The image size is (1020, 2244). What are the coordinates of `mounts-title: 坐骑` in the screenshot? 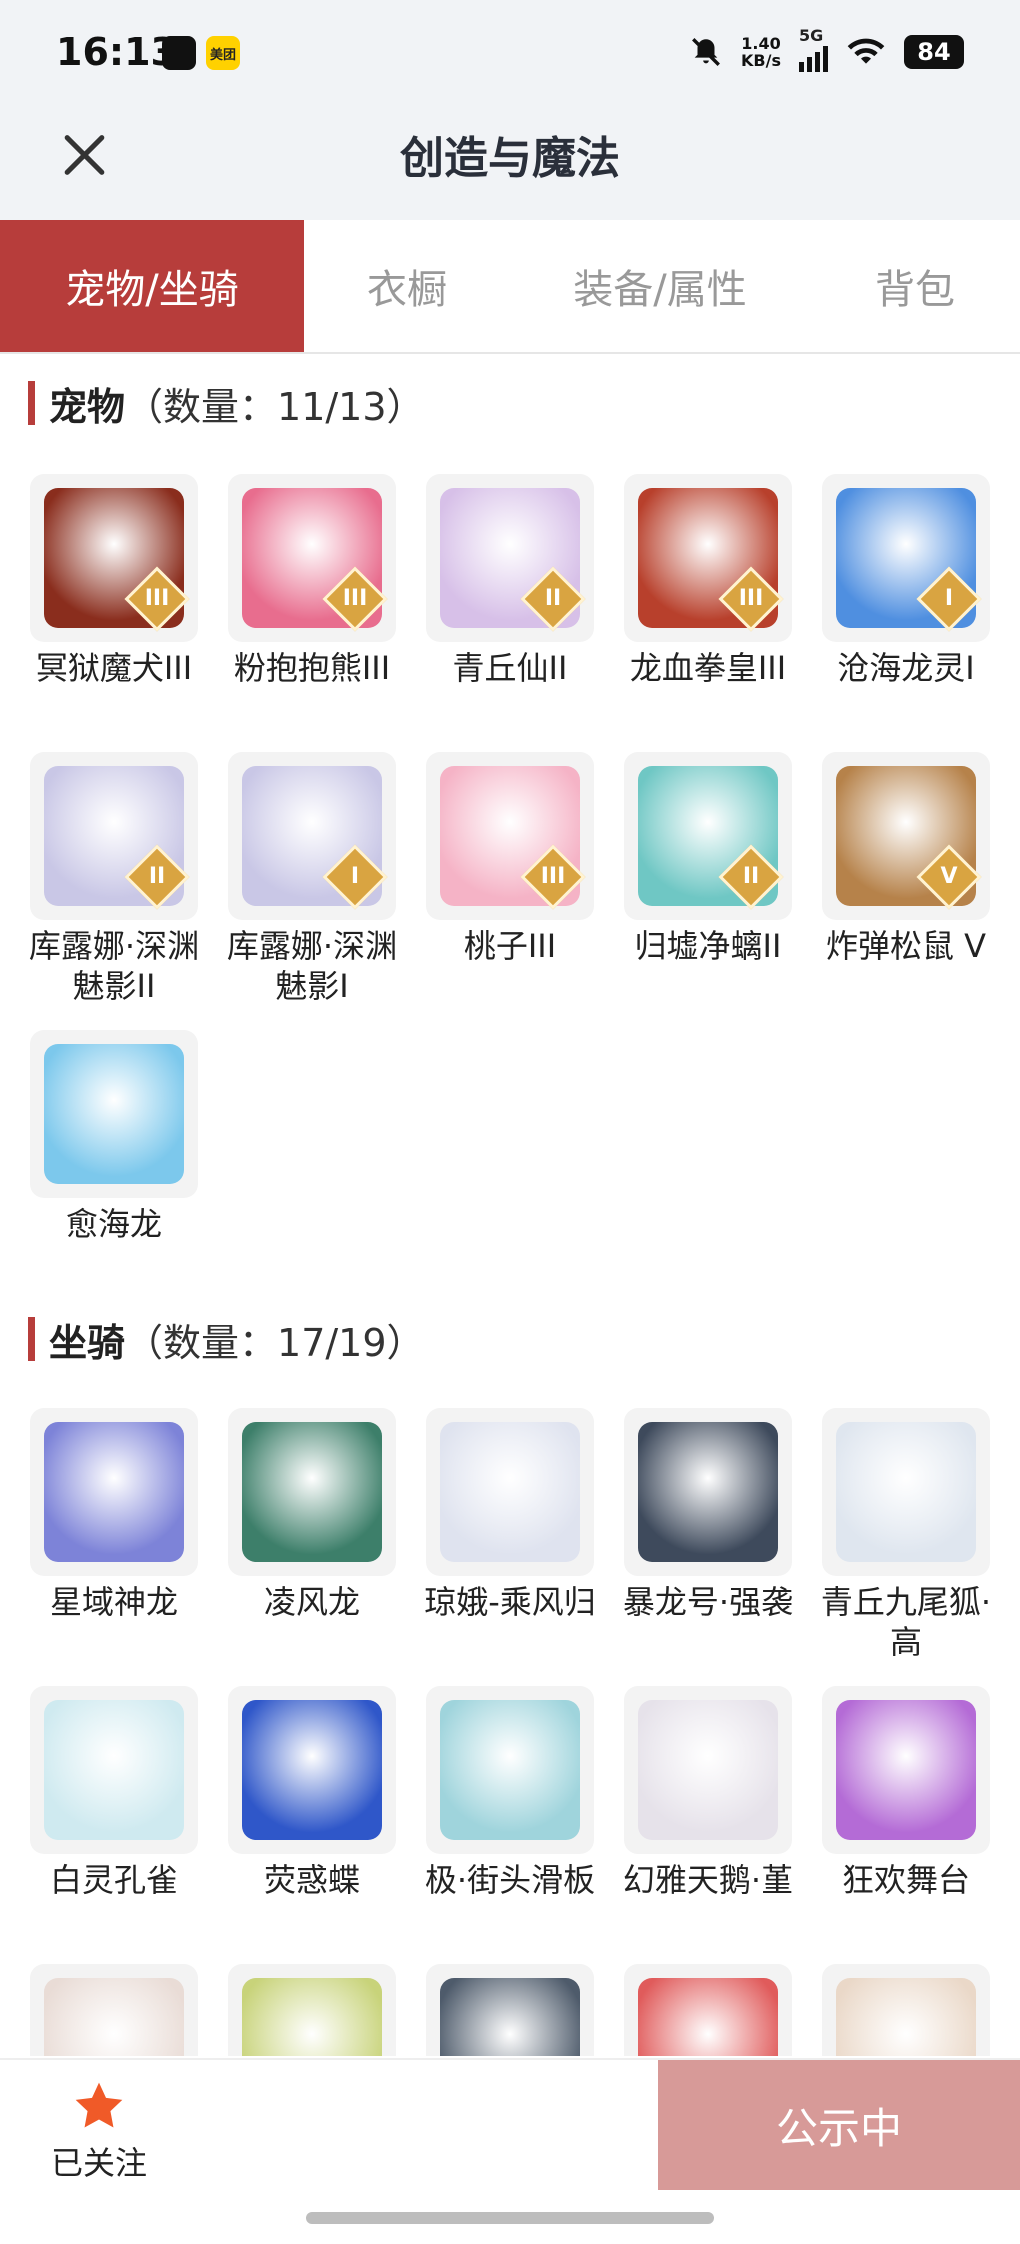 It's located at (87, 1342).